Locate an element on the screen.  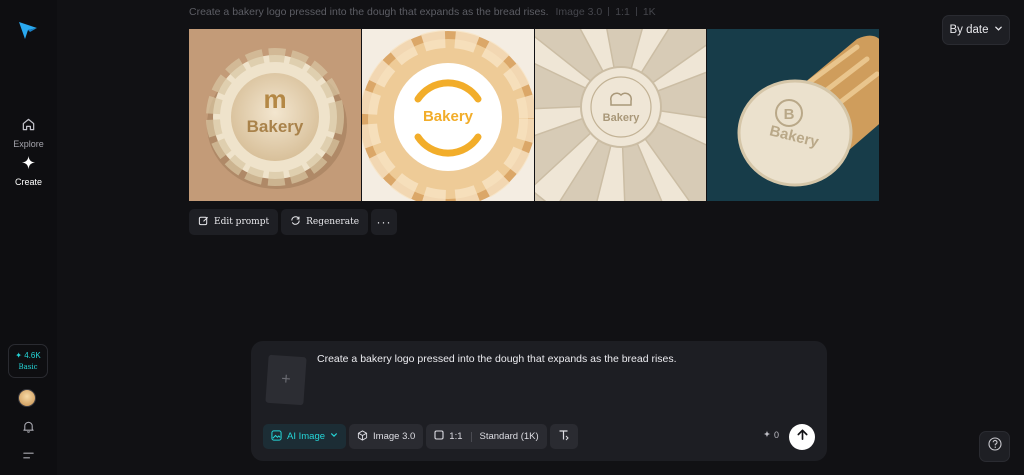
prompt-header-ratio: 1:1 is located at coordinates (622, 12).